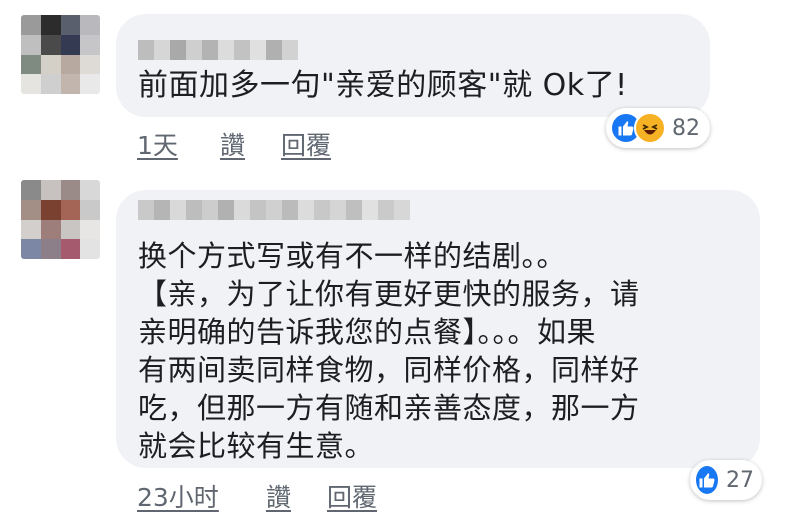  Describe the element at coordinates (413, 65) in the screenshot. I see `comment-bubble: 前面加多一句"亲爱的顾客"就 Ok了!` at that location.